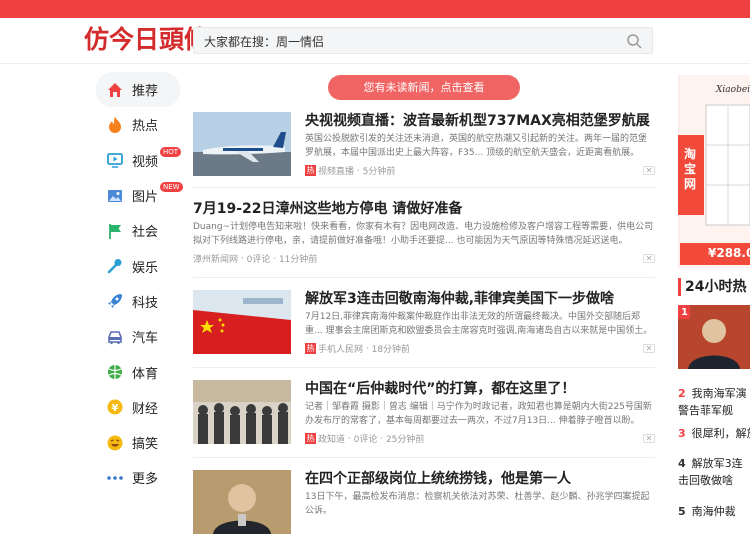 This screenshot has width=750, height=534. What do you see at coordinates (310, 438) in the screenshot?
I see `hot-tag: 热` at bounding box center [310, 438].